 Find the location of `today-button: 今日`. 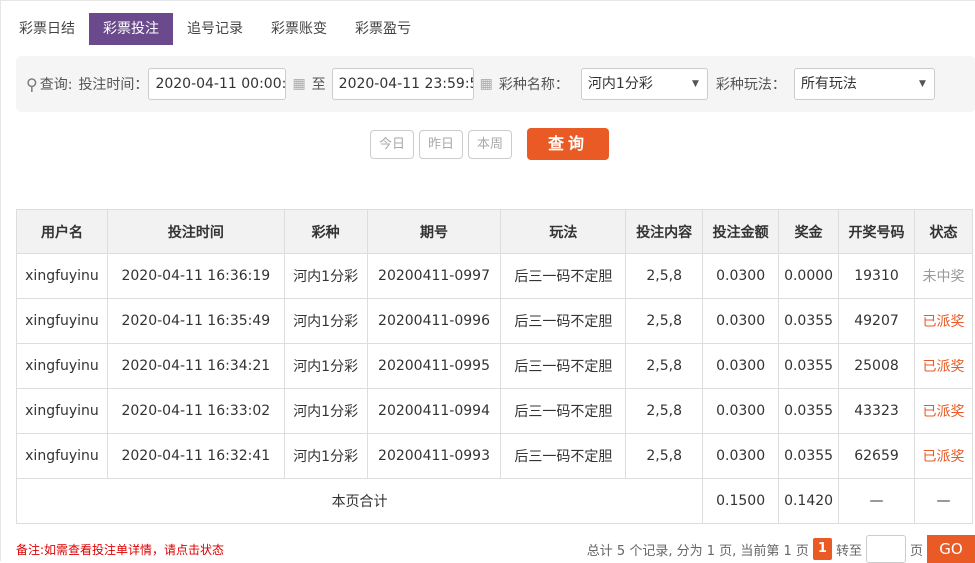

today-button: 今日 is located at coordinates (392, 144).